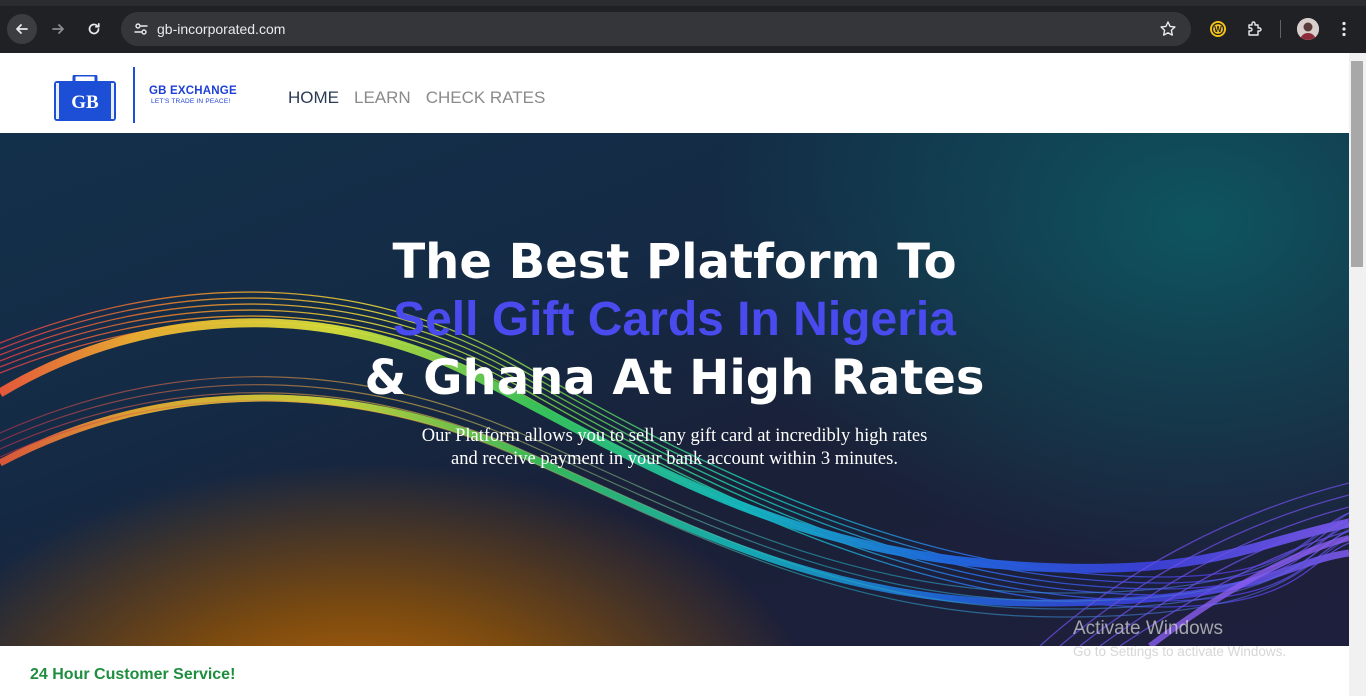 This screenshot has height=696, width=1366. Describe the element at coordinates (656, 29) in the screenshot. I see `address-bar: gb-incorporated.com` at that location.